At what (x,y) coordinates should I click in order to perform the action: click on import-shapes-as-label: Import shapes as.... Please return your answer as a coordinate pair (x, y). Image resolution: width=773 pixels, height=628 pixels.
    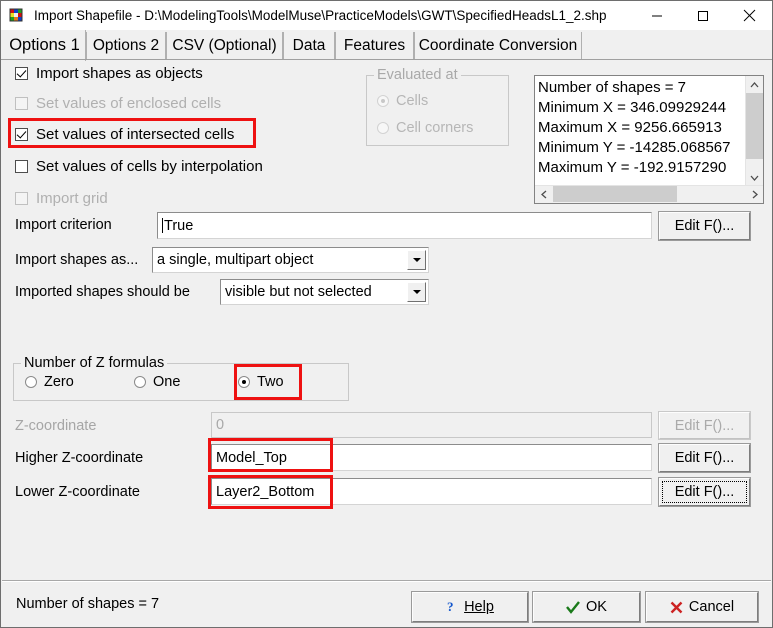
    Looking at the image, I should click on (77, 260).